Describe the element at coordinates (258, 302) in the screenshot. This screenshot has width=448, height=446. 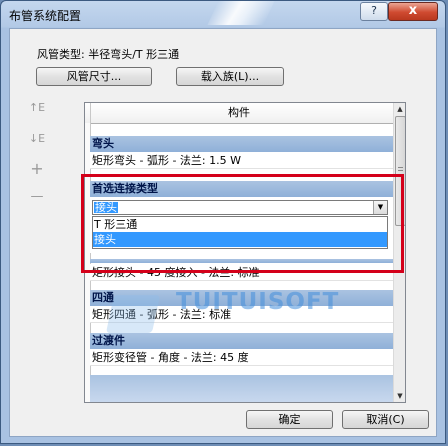
I see `watermark-text: TUITUISOFT` at that location.